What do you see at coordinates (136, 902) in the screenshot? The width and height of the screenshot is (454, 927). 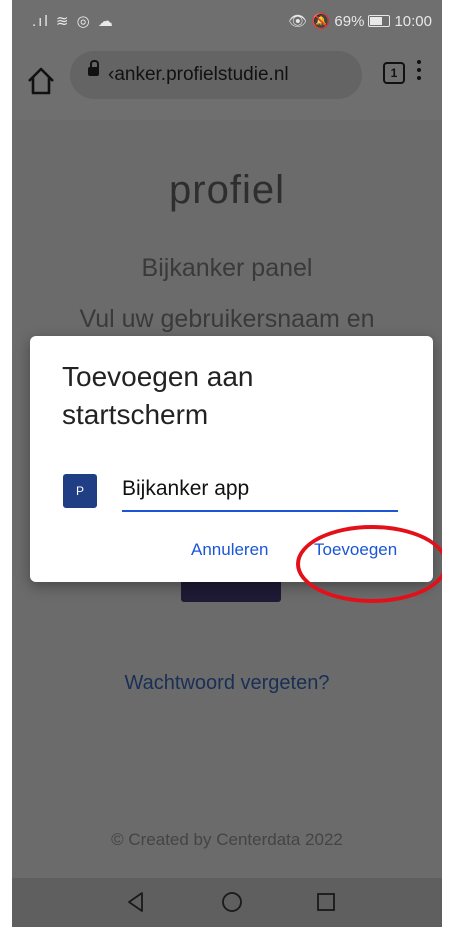 I see `back-icon` at bounding box center [136, 902].